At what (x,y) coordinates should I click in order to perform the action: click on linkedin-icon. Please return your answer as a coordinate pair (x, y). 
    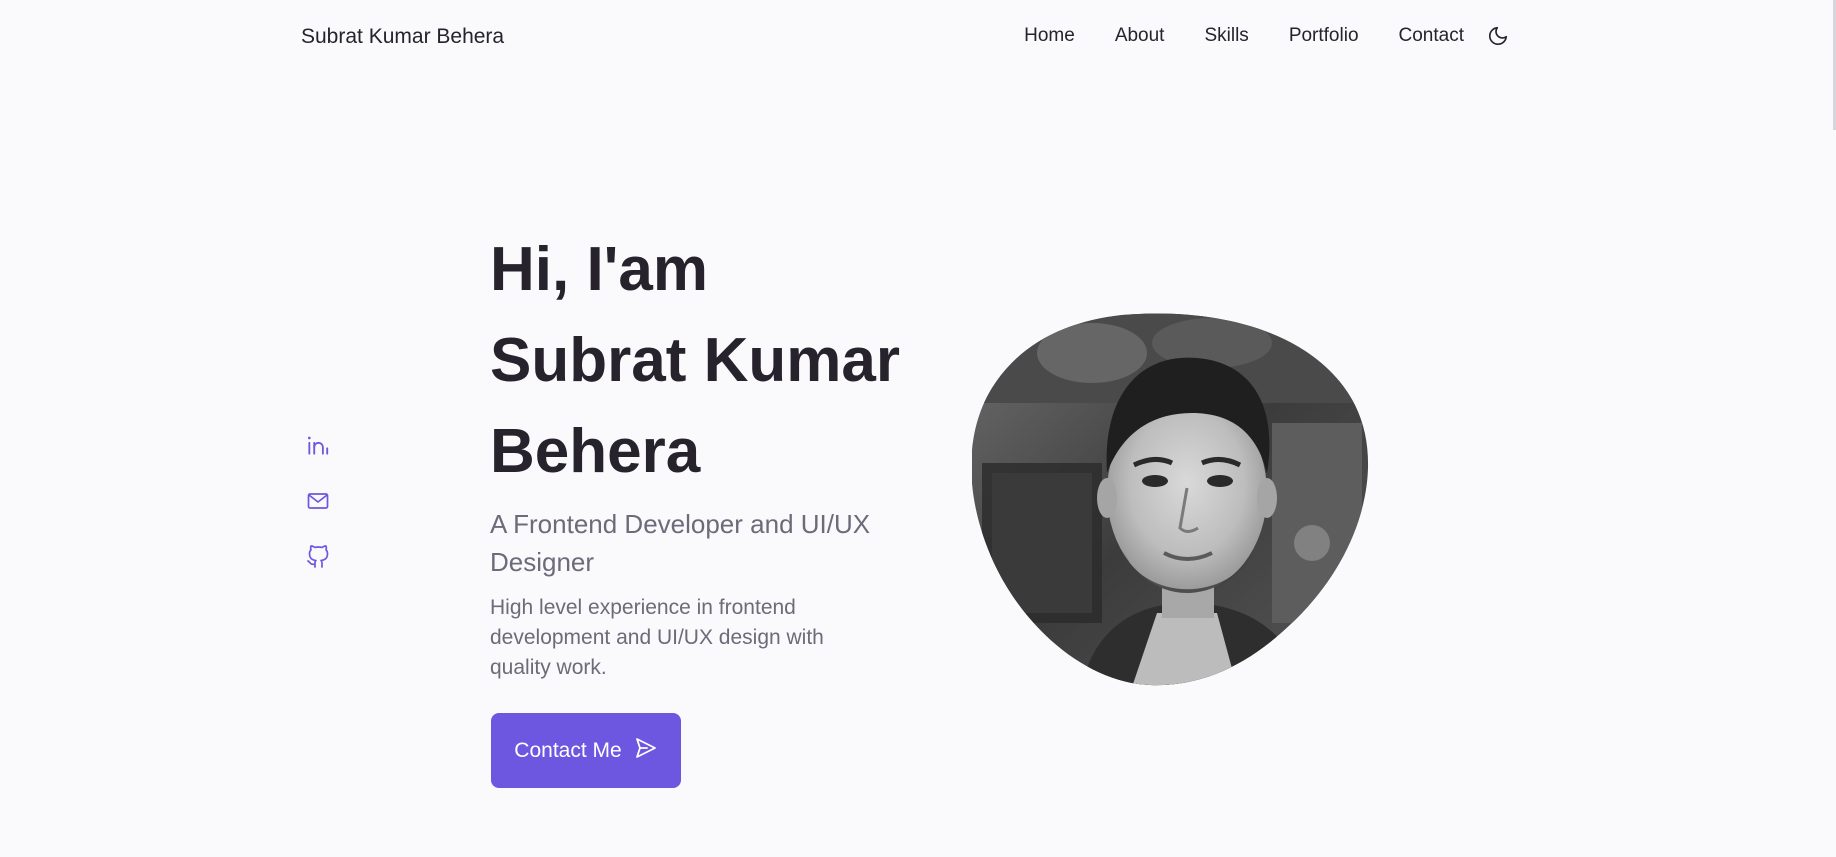
    Looking at the image, I should click on (318, 445).